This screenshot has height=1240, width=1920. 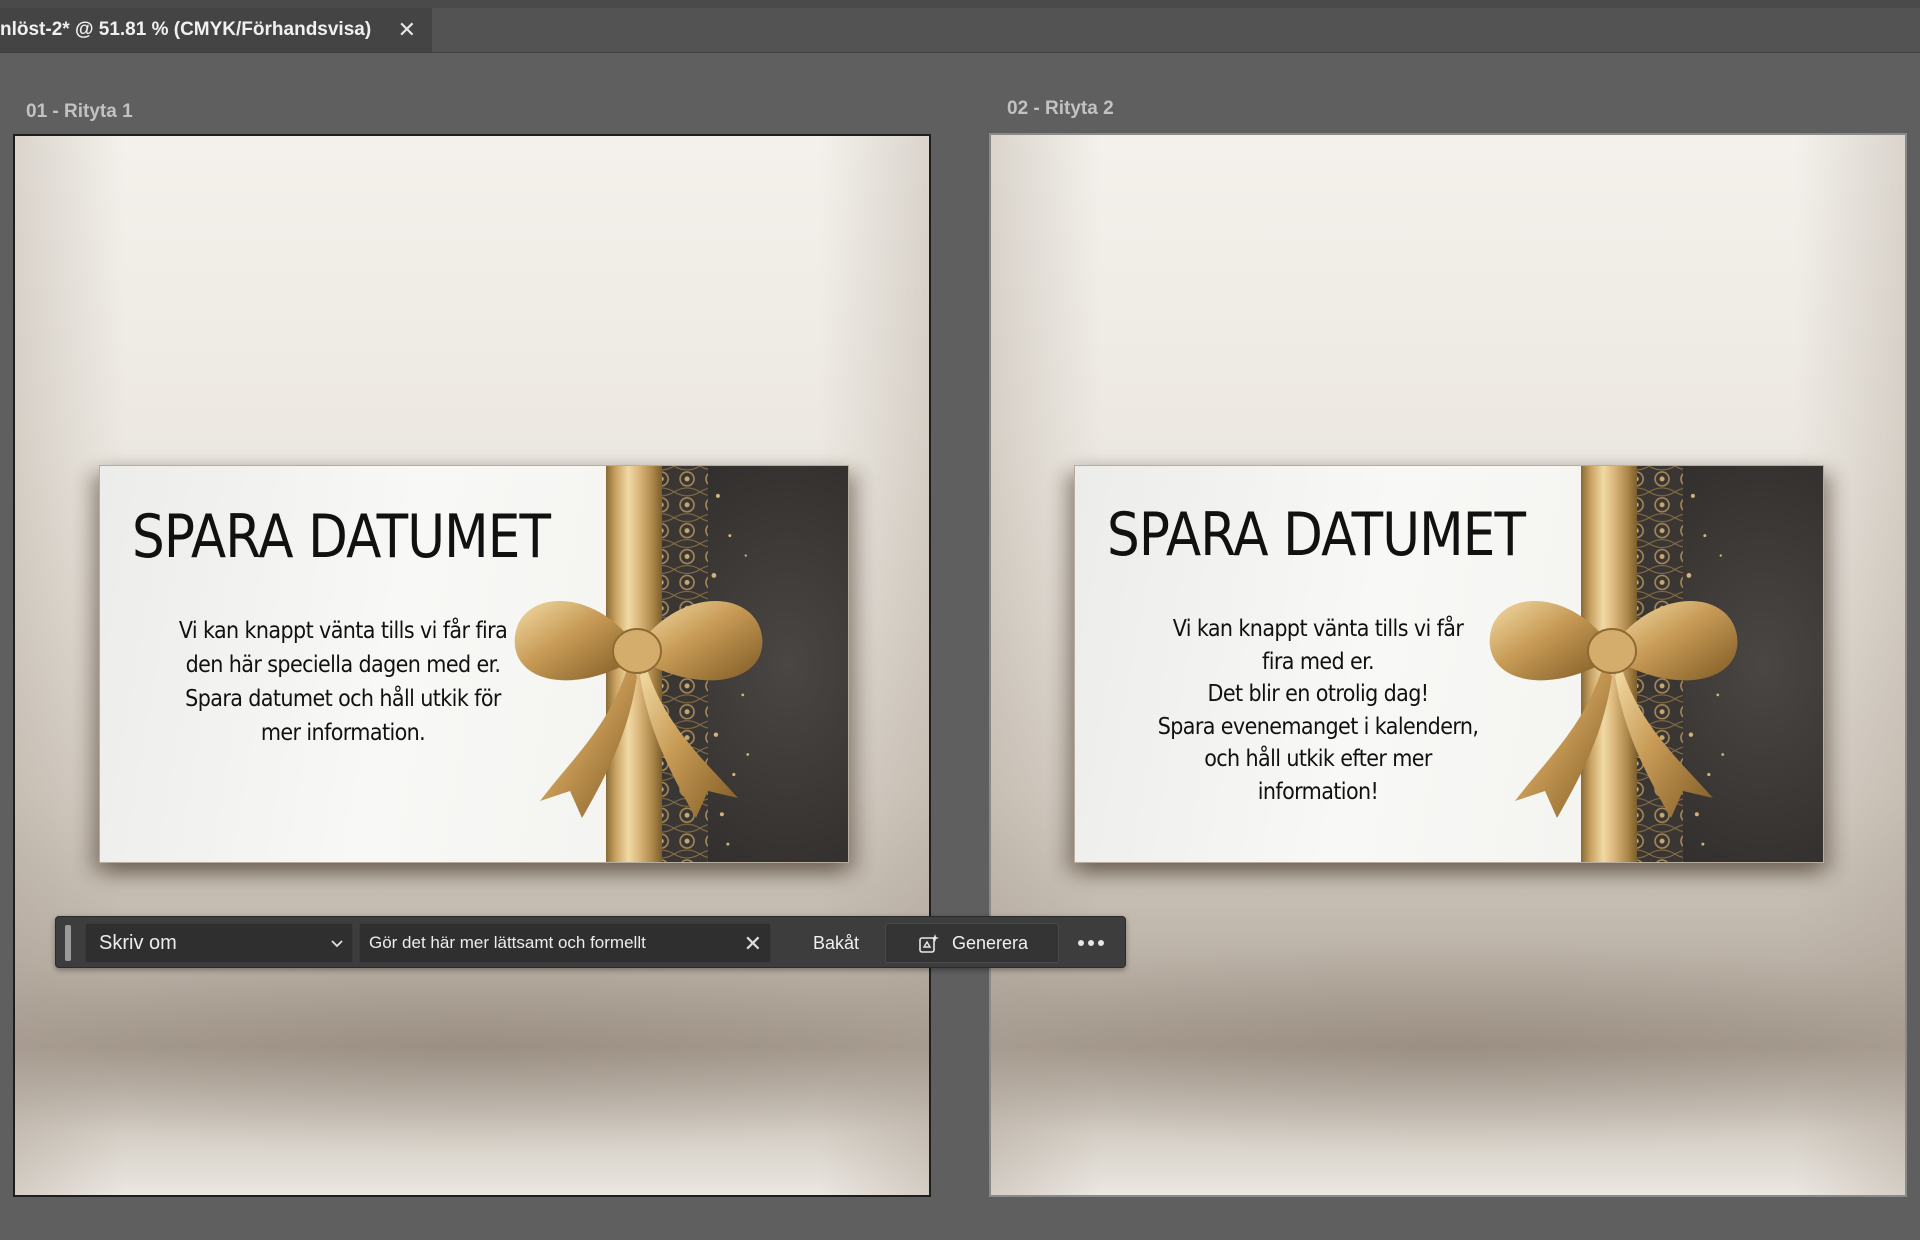 I want to click on more-options-button, so click(x=1091, y=943).